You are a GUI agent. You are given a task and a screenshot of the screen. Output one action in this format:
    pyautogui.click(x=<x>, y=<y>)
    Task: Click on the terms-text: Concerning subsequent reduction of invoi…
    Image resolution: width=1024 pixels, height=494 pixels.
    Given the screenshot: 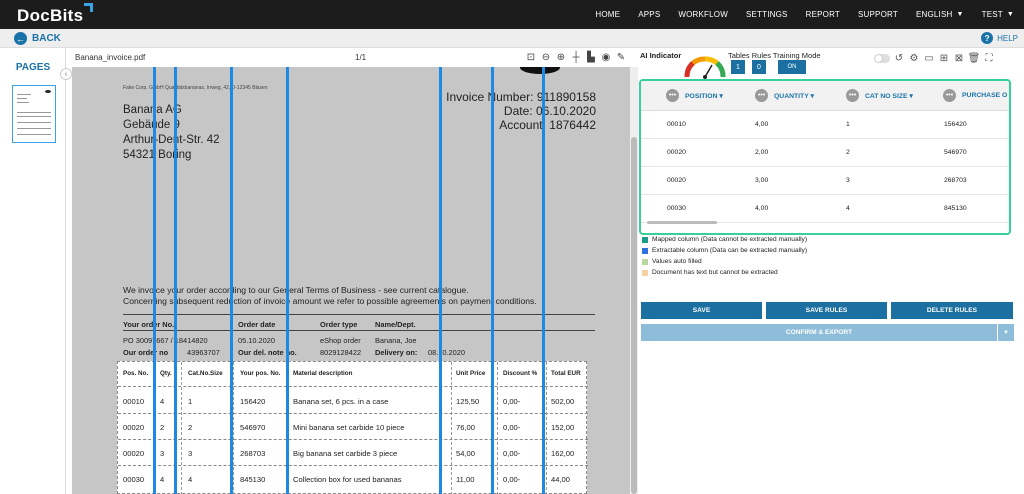 What is the action you would take?
    pyautogui.click(x=330, y=301)
    